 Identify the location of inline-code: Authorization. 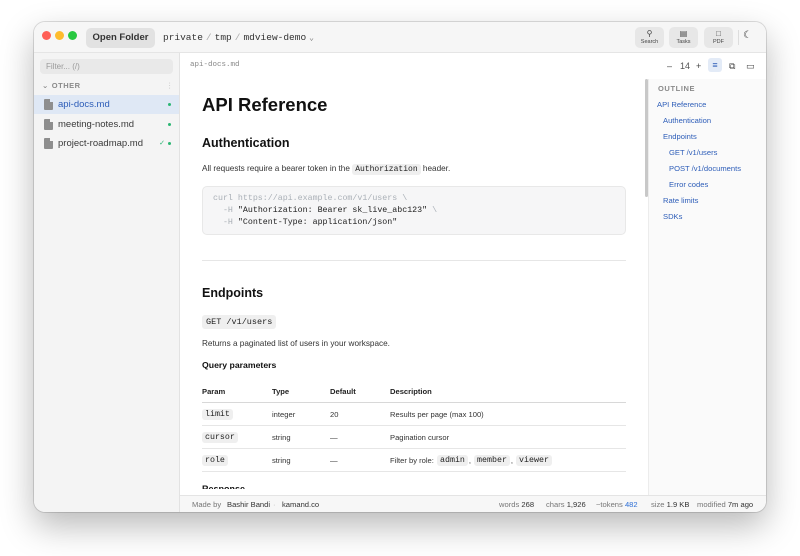
(386, 169).